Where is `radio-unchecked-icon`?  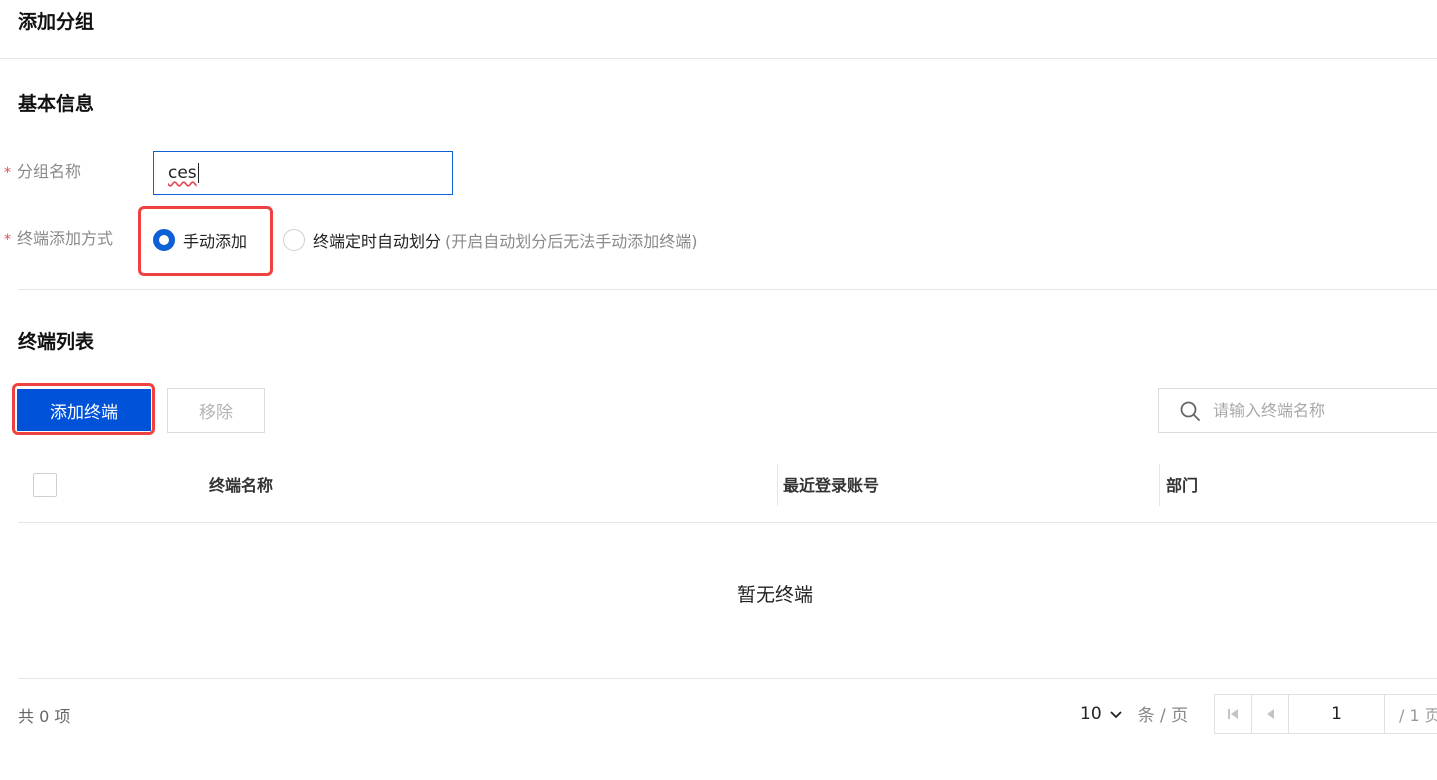 radio-unchecked-icon is located at coordinates (294, 240).